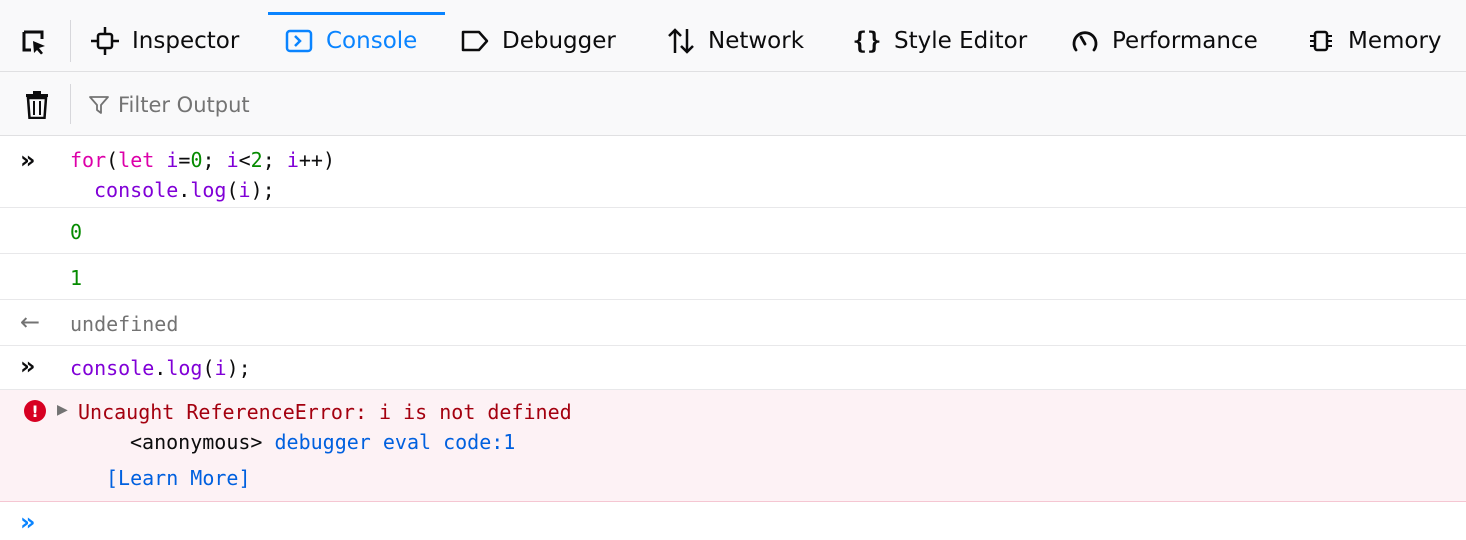 Image resolution: width=1466 pixels, height=540 pixels. Describe the element at coordinates (372, 41) in the screenshot. I see `tab-label: Console` at that location.